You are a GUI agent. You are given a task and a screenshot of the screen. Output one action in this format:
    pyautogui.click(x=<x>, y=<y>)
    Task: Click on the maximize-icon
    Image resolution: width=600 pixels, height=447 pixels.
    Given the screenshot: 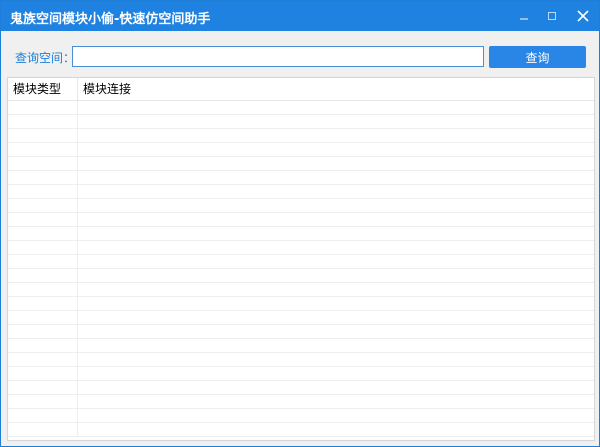 What is the action you would take?
    pyautogui.click(x=552, y=16)
    